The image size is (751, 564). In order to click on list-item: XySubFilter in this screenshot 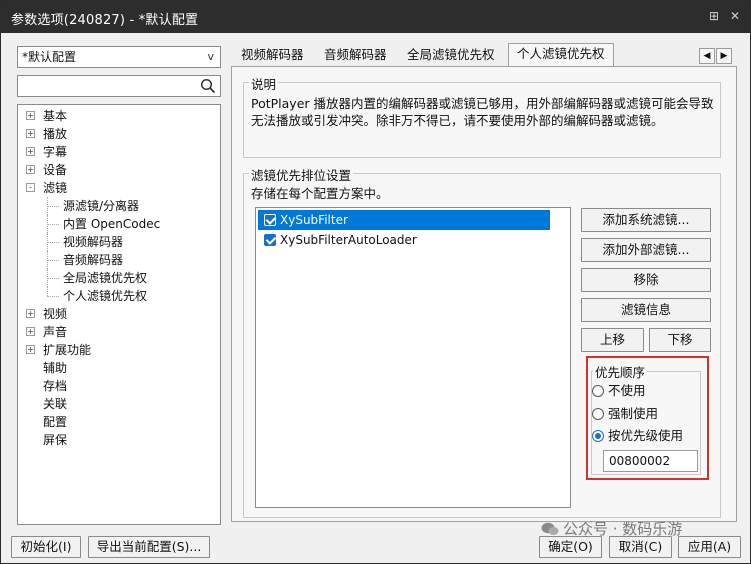, I will do `click(404, 220)`.